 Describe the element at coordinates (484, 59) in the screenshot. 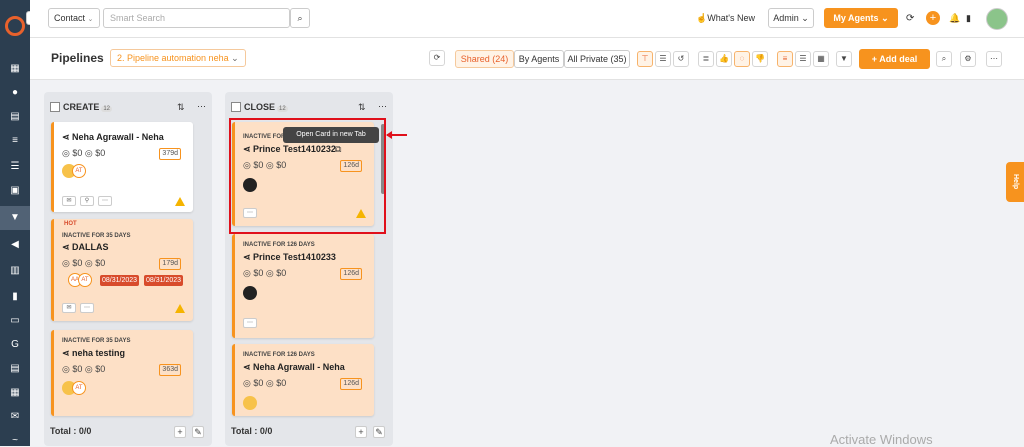

I see `shared-filter: Shared (24)` at that location.